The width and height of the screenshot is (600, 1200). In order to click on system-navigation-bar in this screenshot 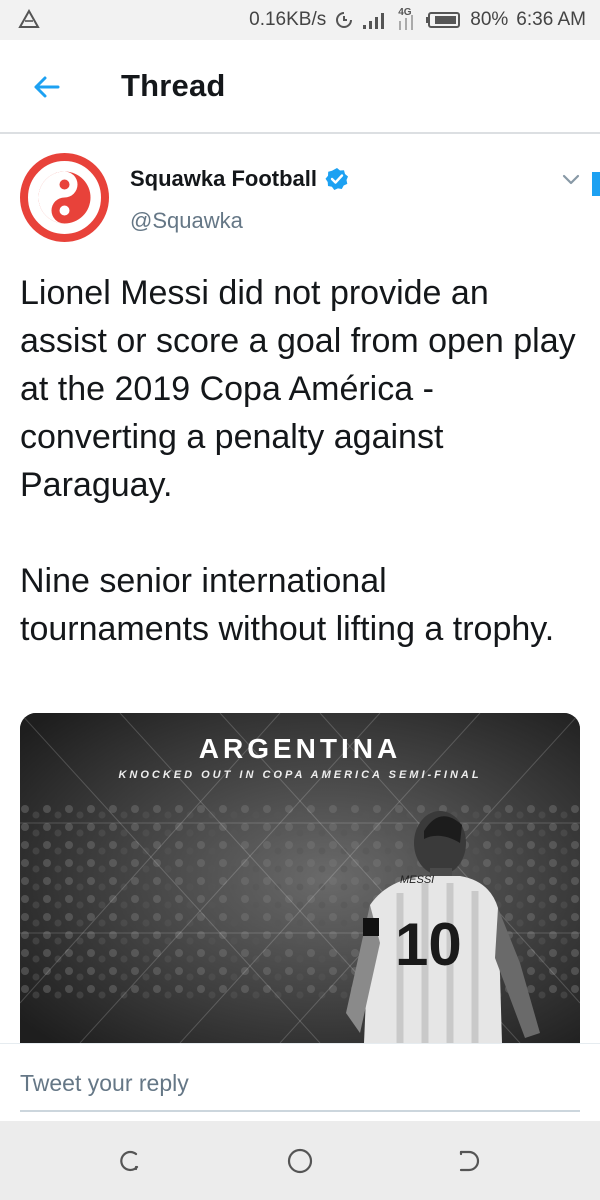, I will do `click(300, 1160)`.